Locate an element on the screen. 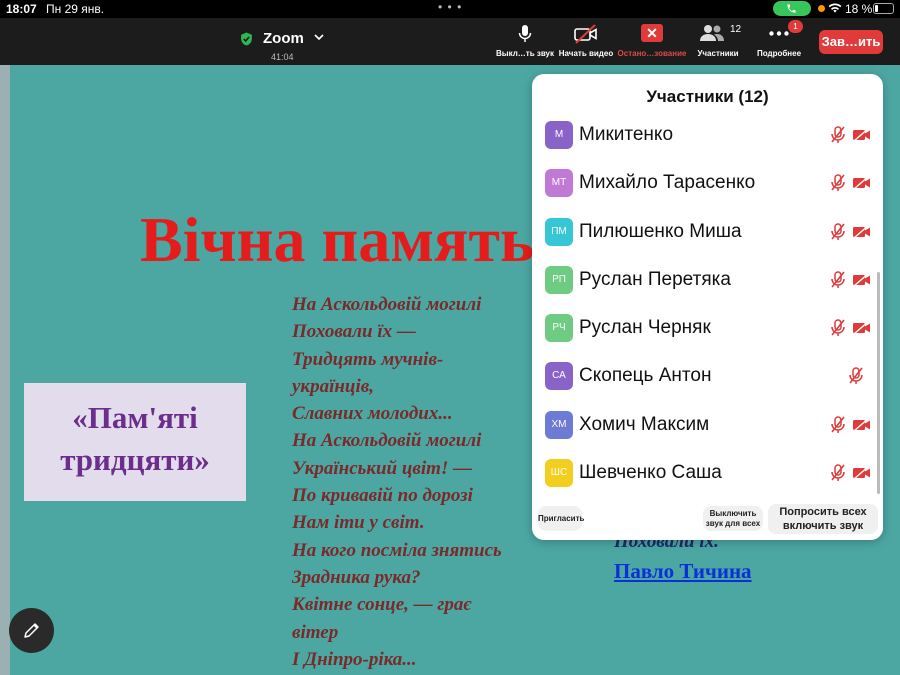 The height and width of the screenshot is (675, 900). invite-button: Пригласить is located at coordinates (561, 518).